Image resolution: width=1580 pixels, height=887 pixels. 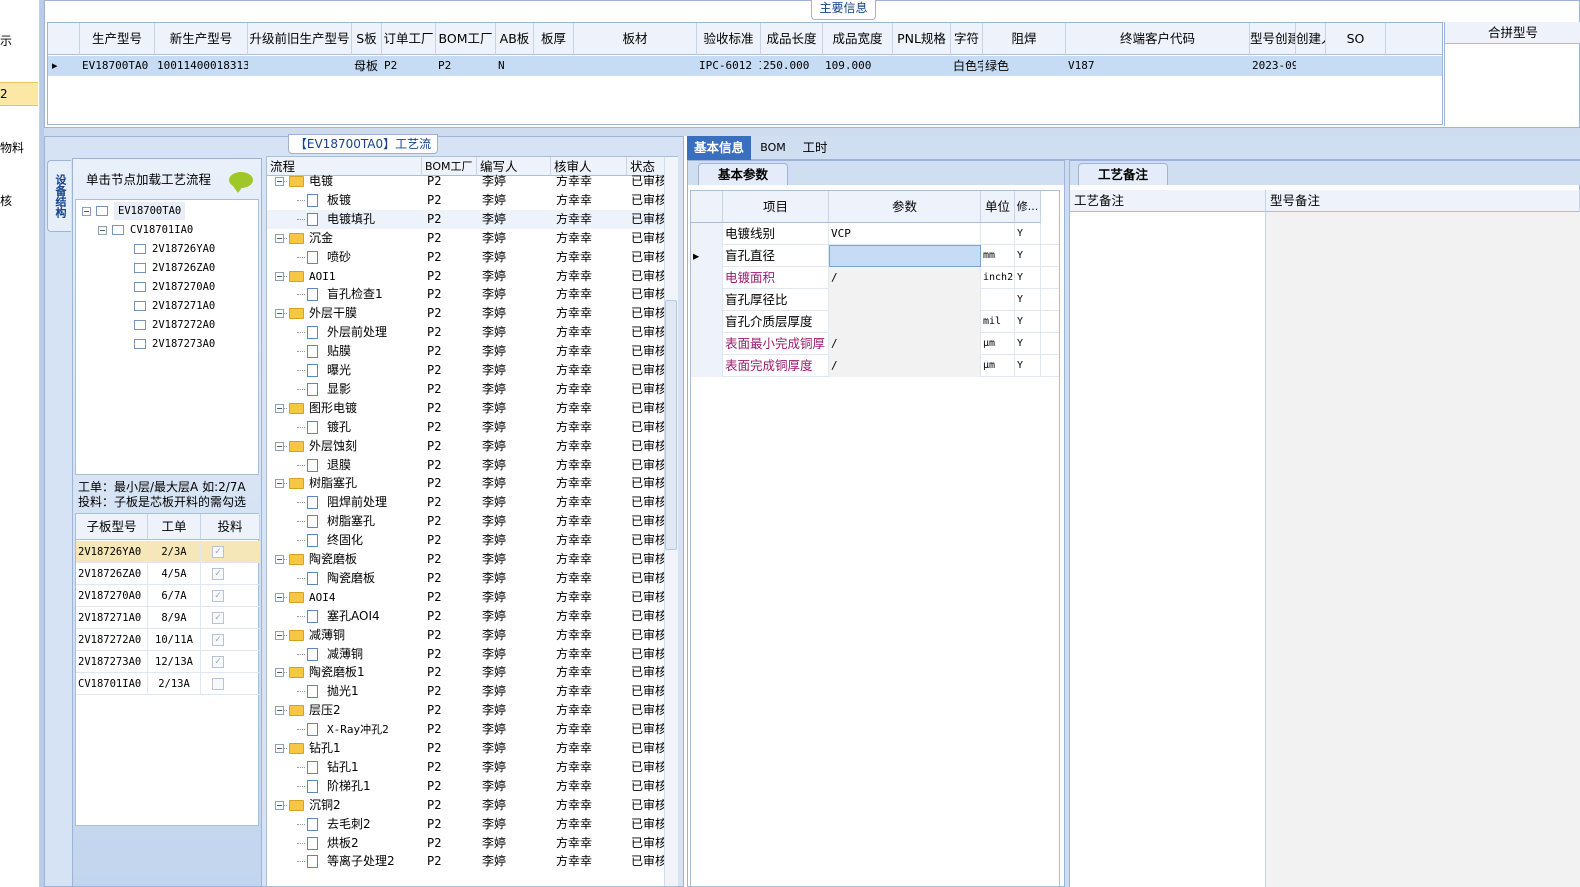 What do you see at coordinates (174, 574) in the screenshot?
I see `sub-order-cell: 4/5A` at bounding box center [174, 574].